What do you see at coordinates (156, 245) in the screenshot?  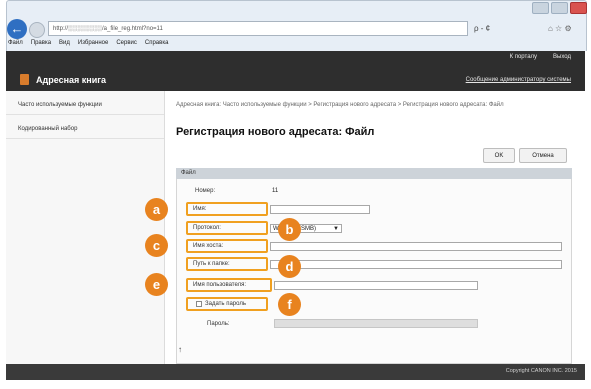 I see `callout-c-marker: c` at bounding box center [156, 245].